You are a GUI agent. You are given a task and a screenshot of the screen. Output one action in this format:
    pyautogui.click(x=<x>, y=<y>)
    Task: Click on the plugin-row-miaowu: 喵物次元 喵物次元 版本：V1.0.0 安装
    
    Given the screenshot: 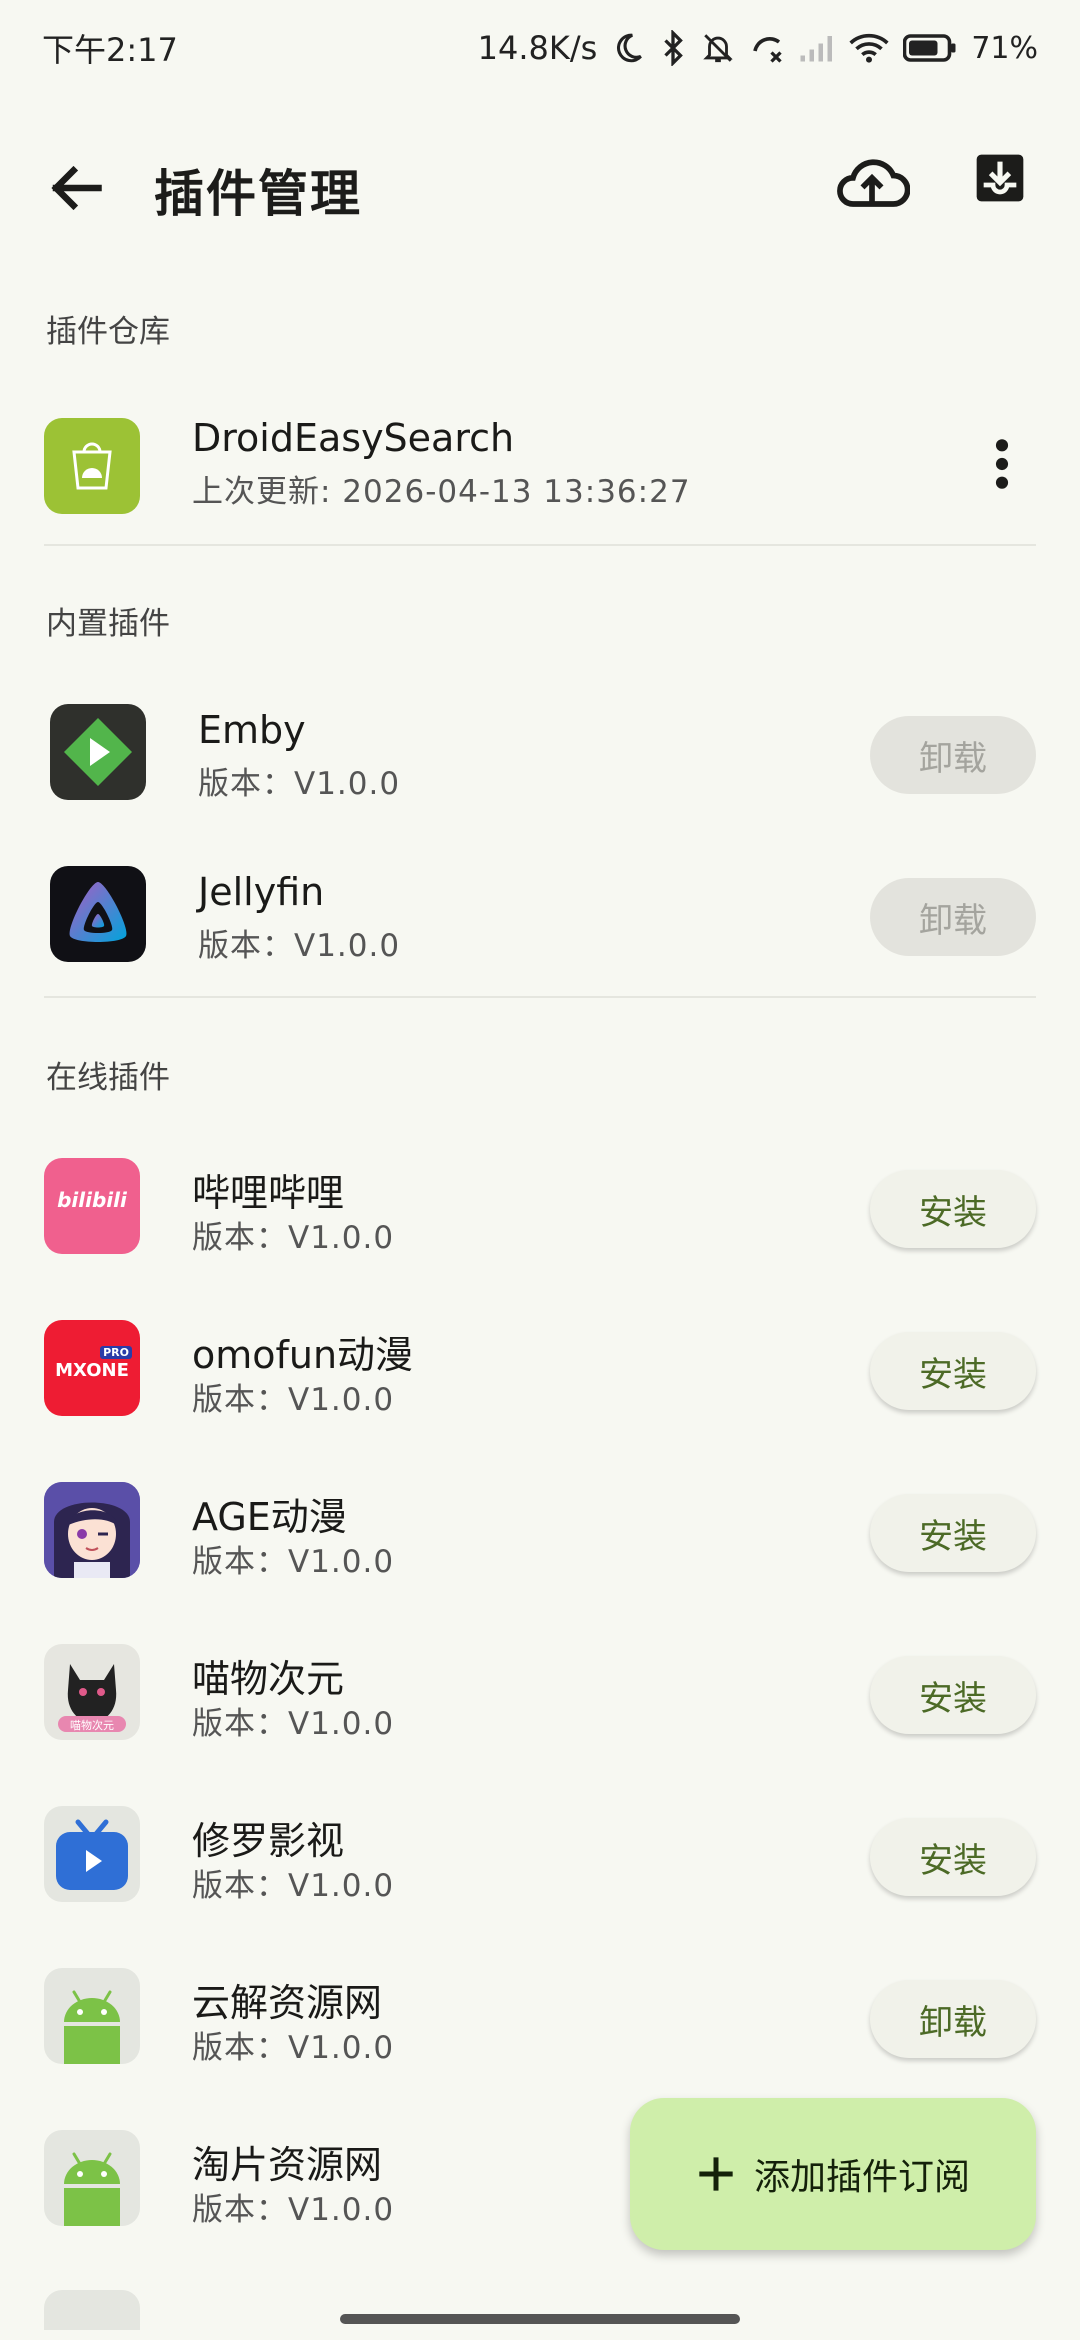 What is the action you would take?
    pyautogui.click(x=540, y=1701)
    